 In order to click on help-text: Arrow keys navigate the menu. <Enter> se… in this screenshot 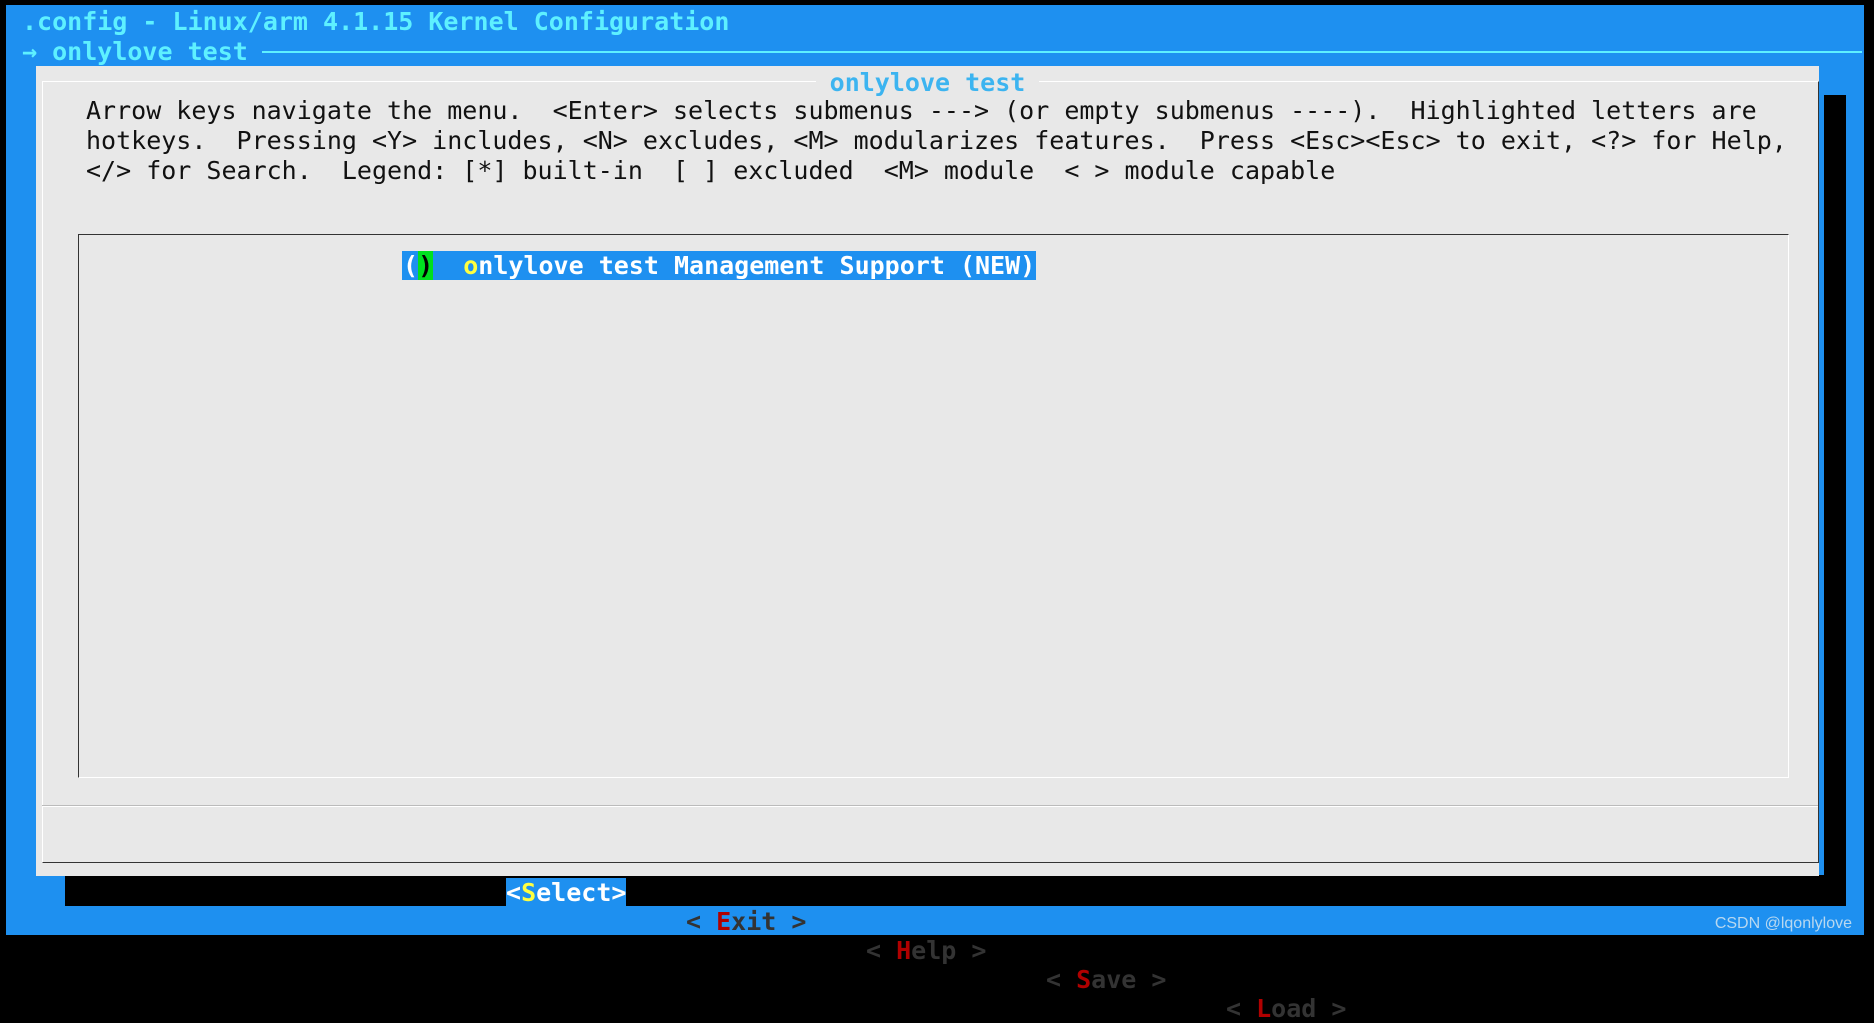, I will do `click(936, 141)`.